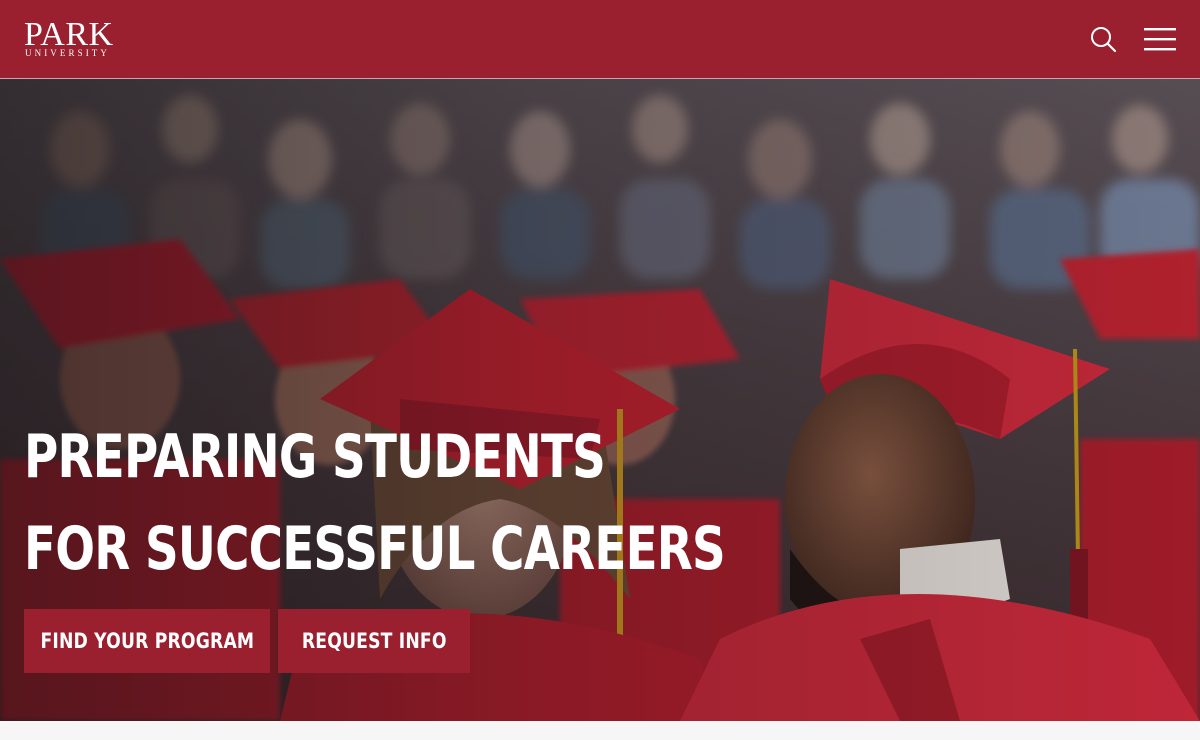 Image resolution: width=1200 pixels, height=740 pixels. Describe the element at coordinates (69, 34) in the screenshot. I see `logo-wordmark: PARK` at that location.